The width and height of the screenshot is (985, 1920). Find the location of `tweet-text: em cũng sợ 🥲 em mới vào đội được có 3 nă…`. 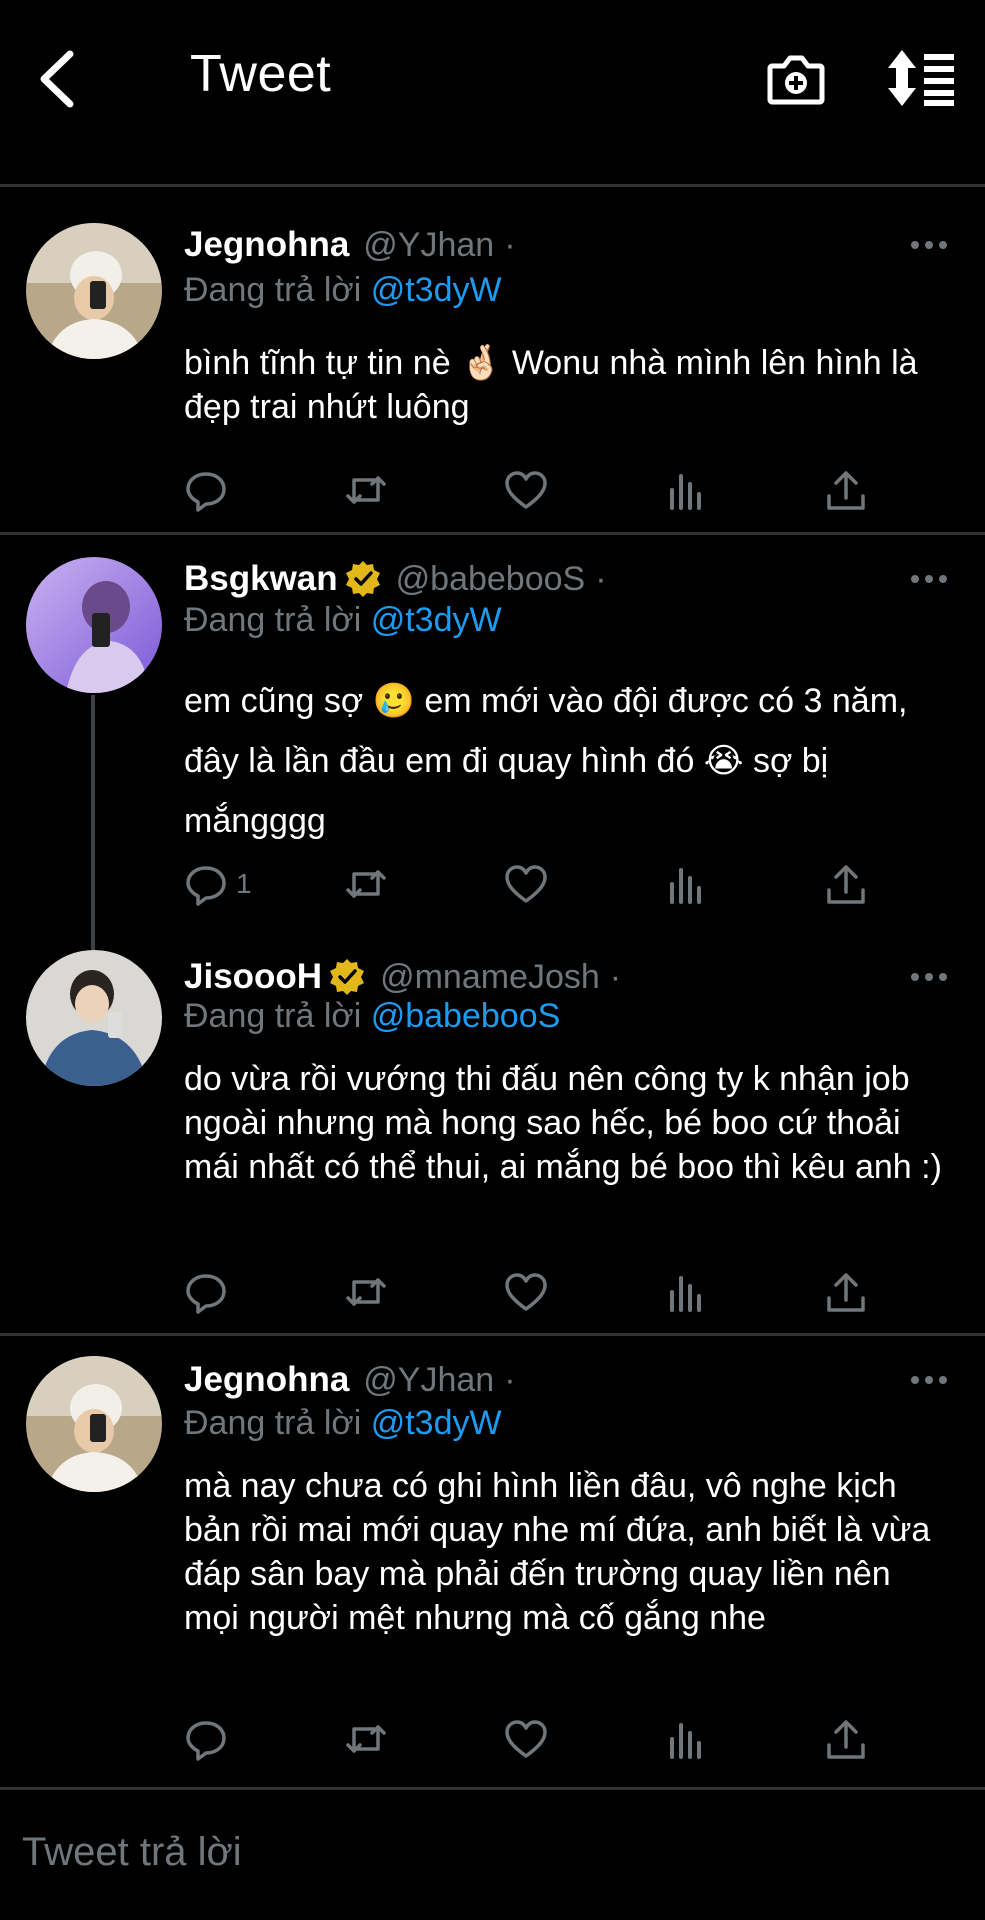

tweet-text: em cũng sợ 🥲 em mới vào đội được có 3 nă… is located at coordinates (546, 761).